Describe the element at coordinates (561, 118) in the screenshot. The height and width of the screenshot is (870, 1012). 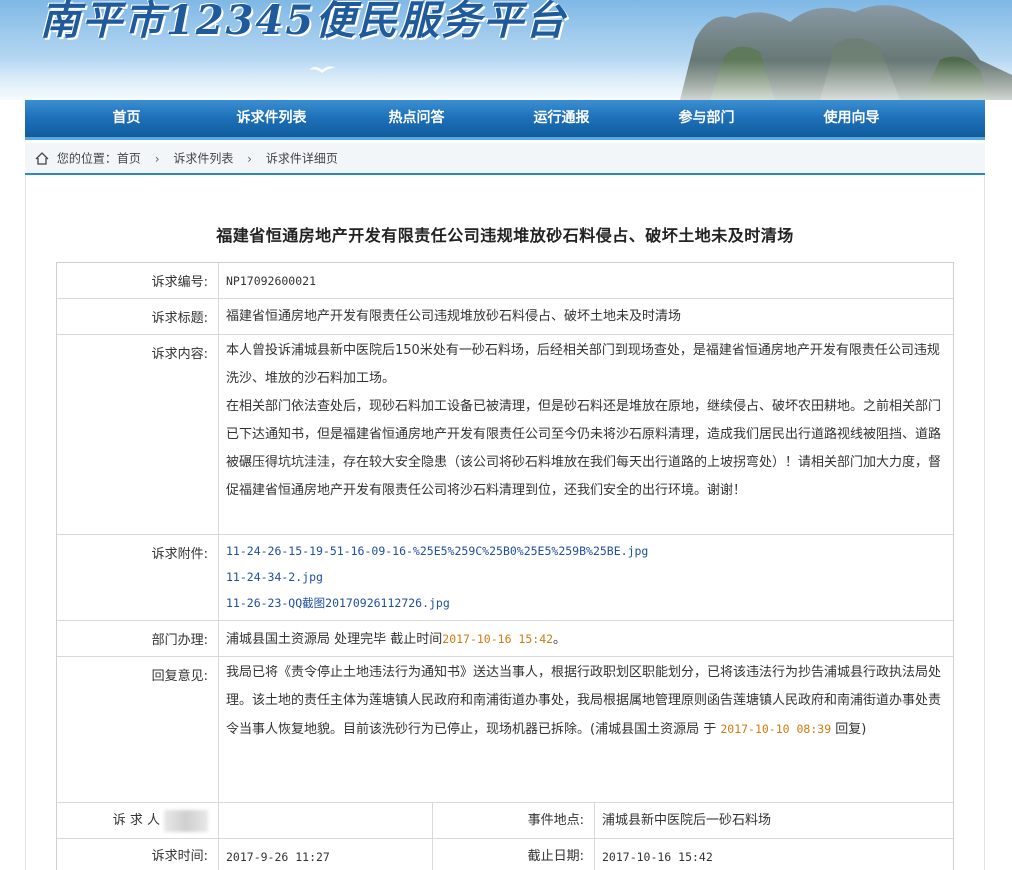
I see `nav-item-bulletin: 运行通报` at that location.